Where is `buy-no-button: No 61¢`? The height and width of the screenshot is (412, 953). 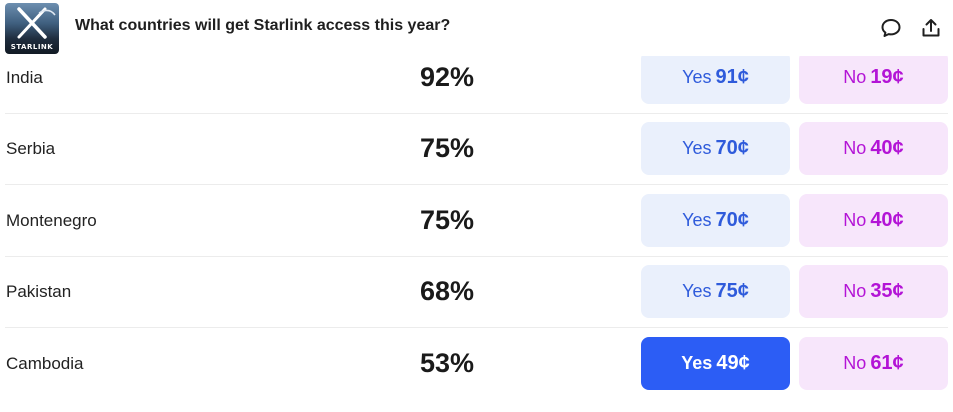
buy-no-button: No 61¢ is located at coordinates (873, 363).